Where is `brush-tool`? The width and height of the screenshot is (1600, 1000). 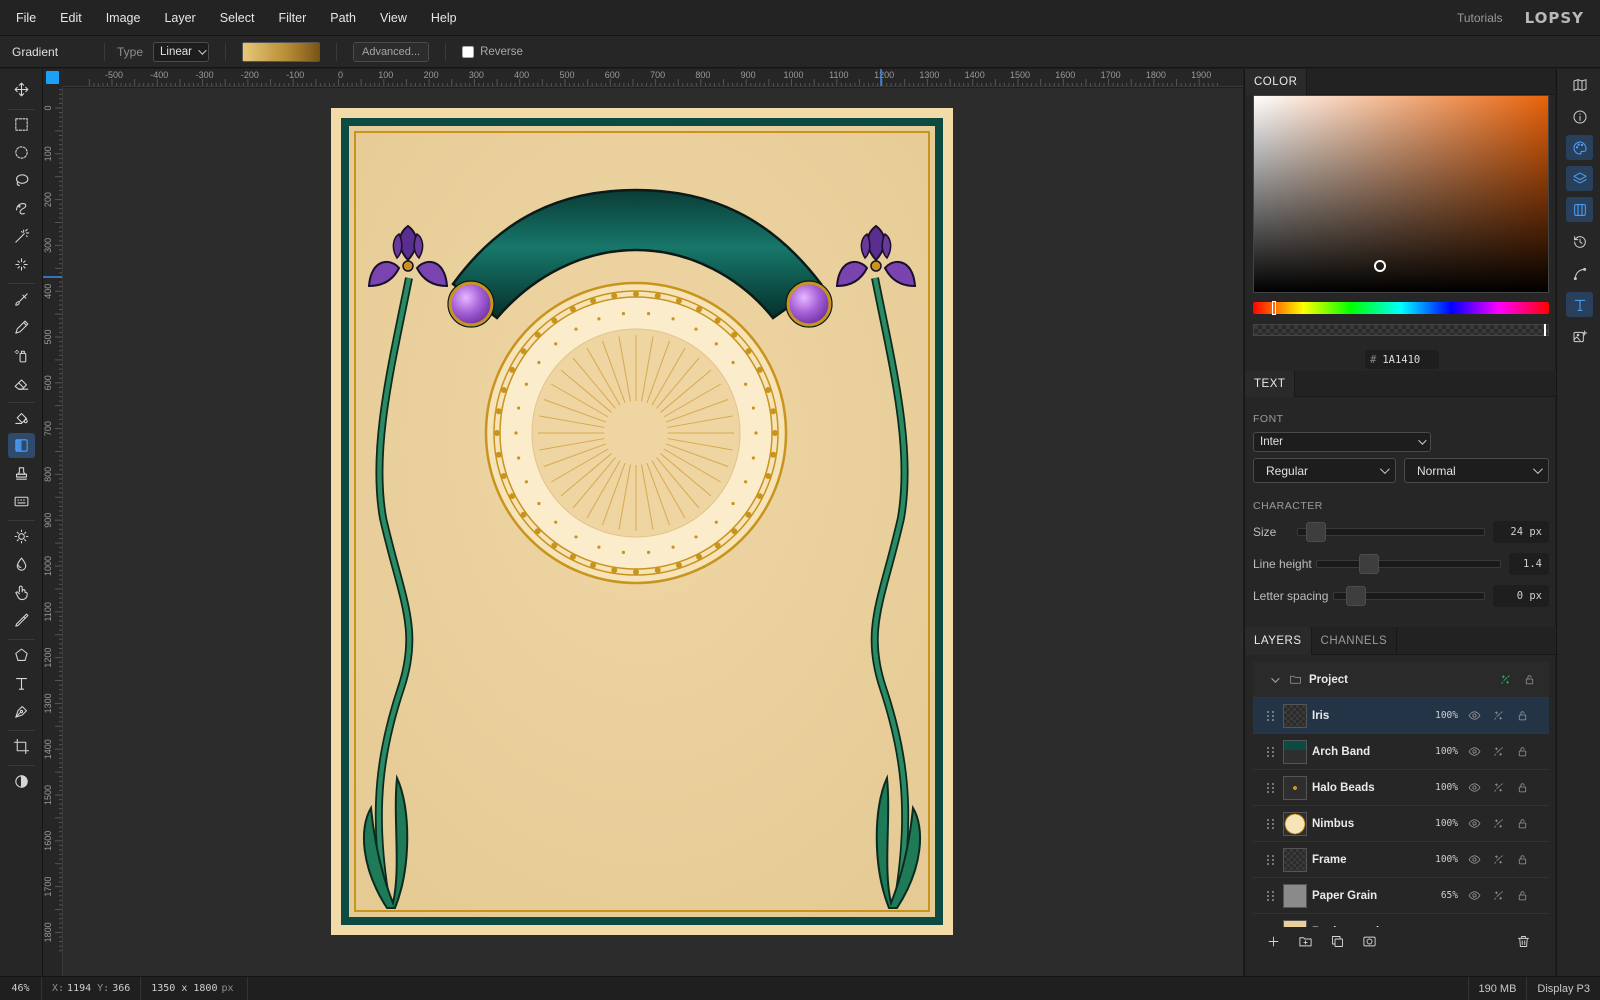 brush-tool is located at coordinates (21, 299).